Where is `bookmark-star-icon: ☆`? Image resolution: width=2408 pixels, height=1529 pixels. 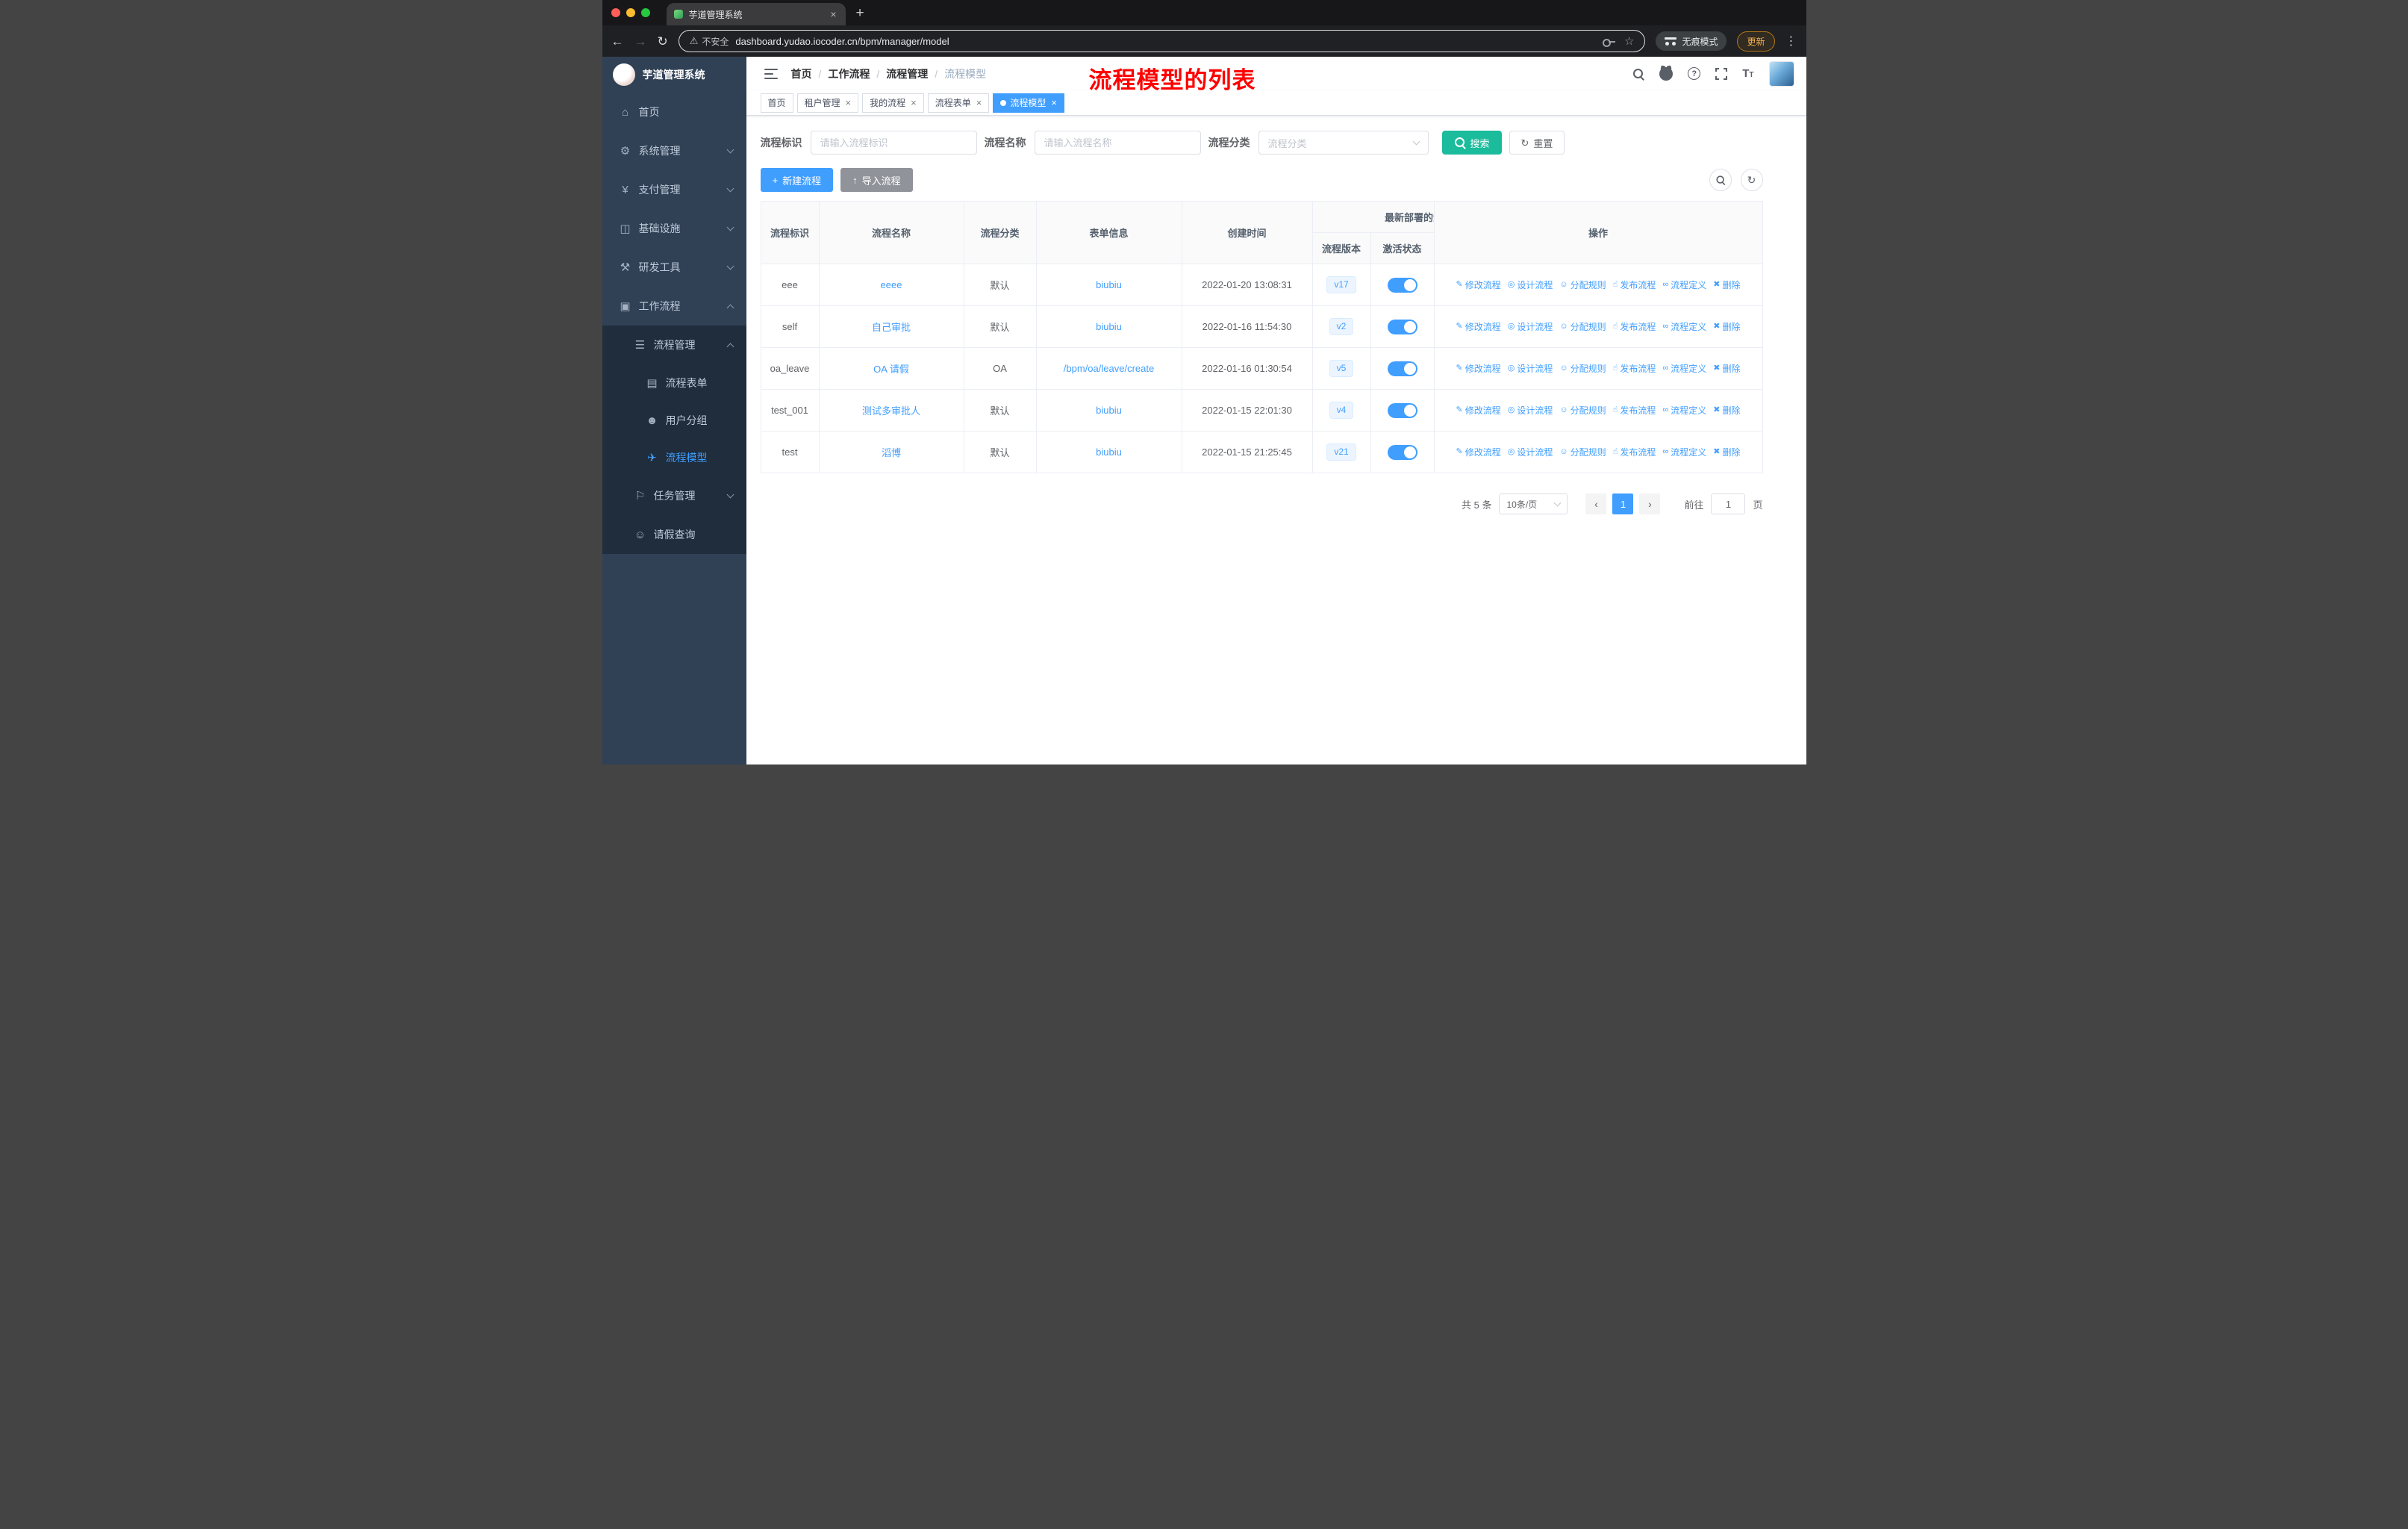
bookmark-star-icon: ☆ is located at coordinates (1629, 41).